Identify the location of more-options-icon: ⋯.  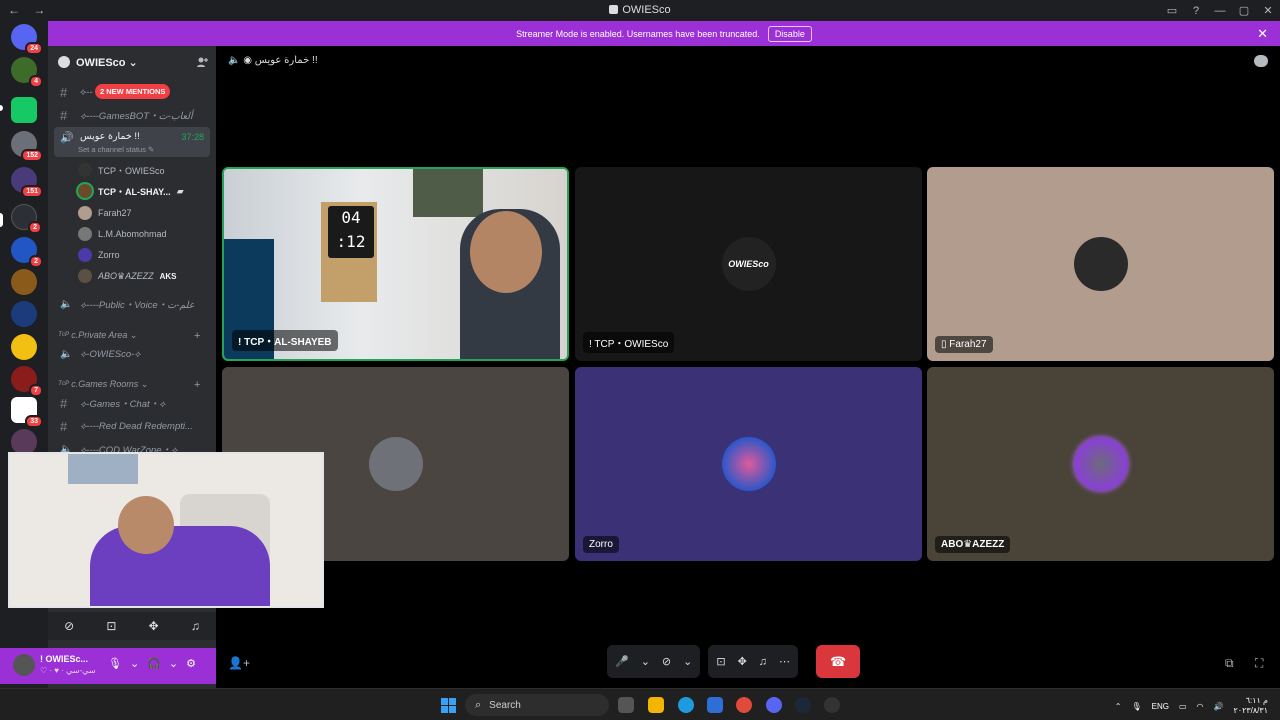
(784, 661).